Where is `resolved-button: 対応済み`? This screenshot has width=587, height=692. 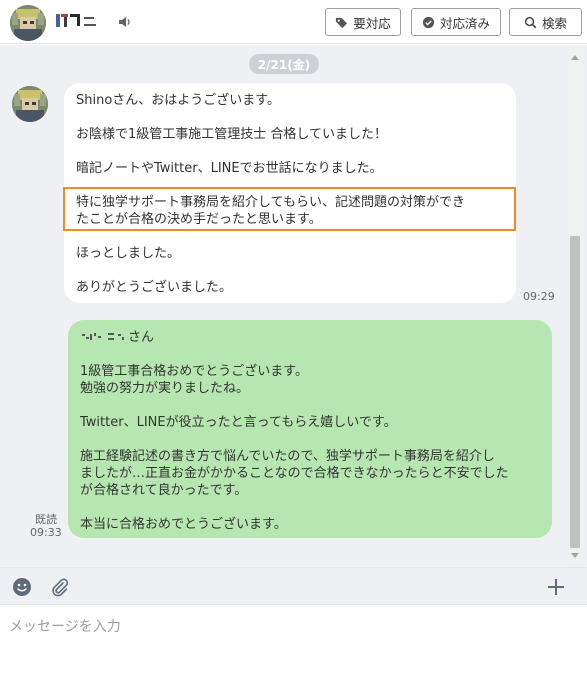 resolved-button: 対応済み is located at coordinates (456, 22).